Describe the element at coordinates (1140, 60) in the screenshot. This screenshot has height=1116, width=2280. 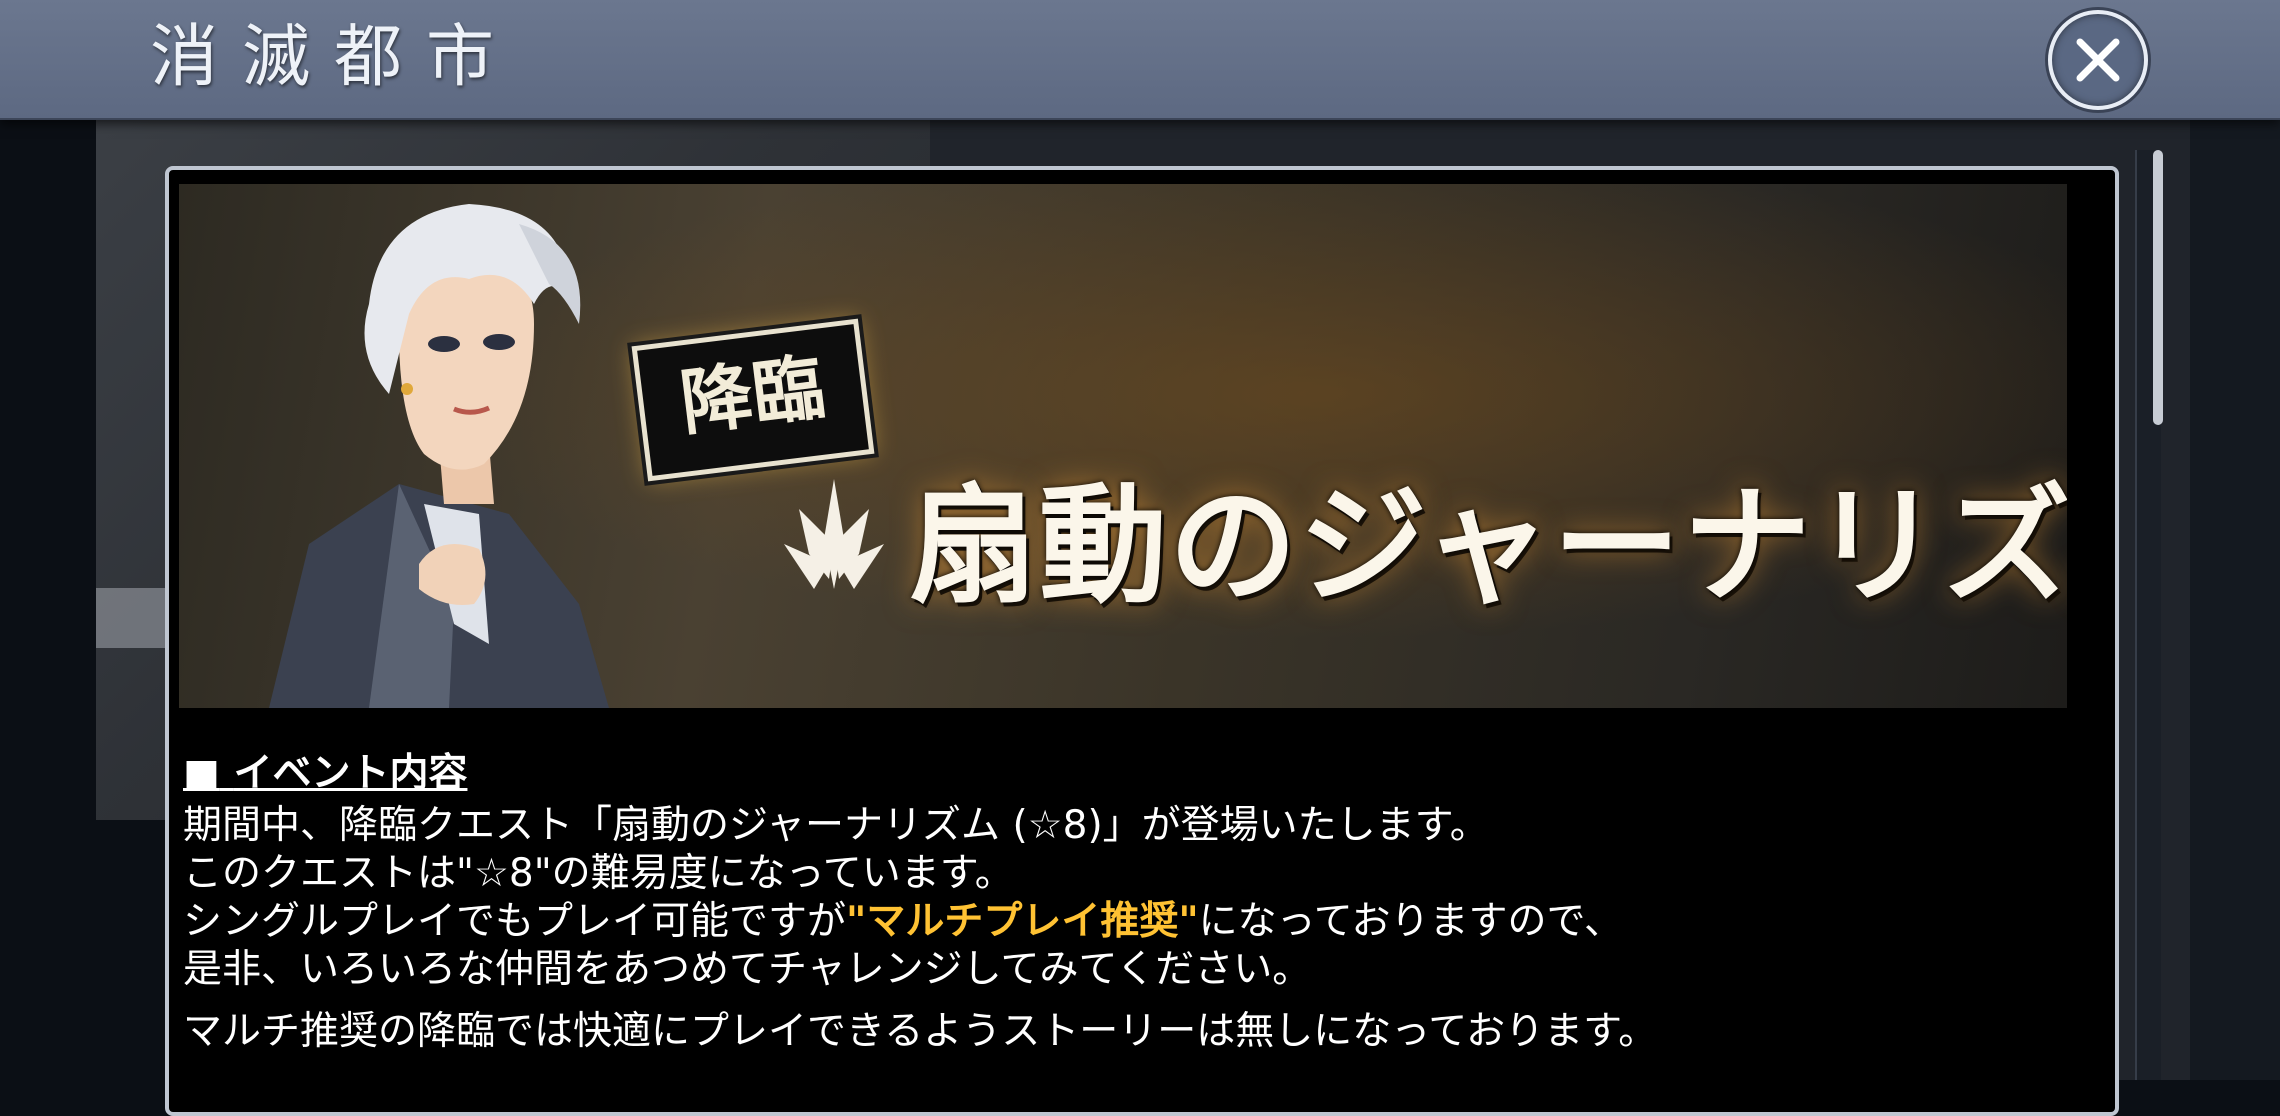
I see `header-bar: 消滅都市` at that location.